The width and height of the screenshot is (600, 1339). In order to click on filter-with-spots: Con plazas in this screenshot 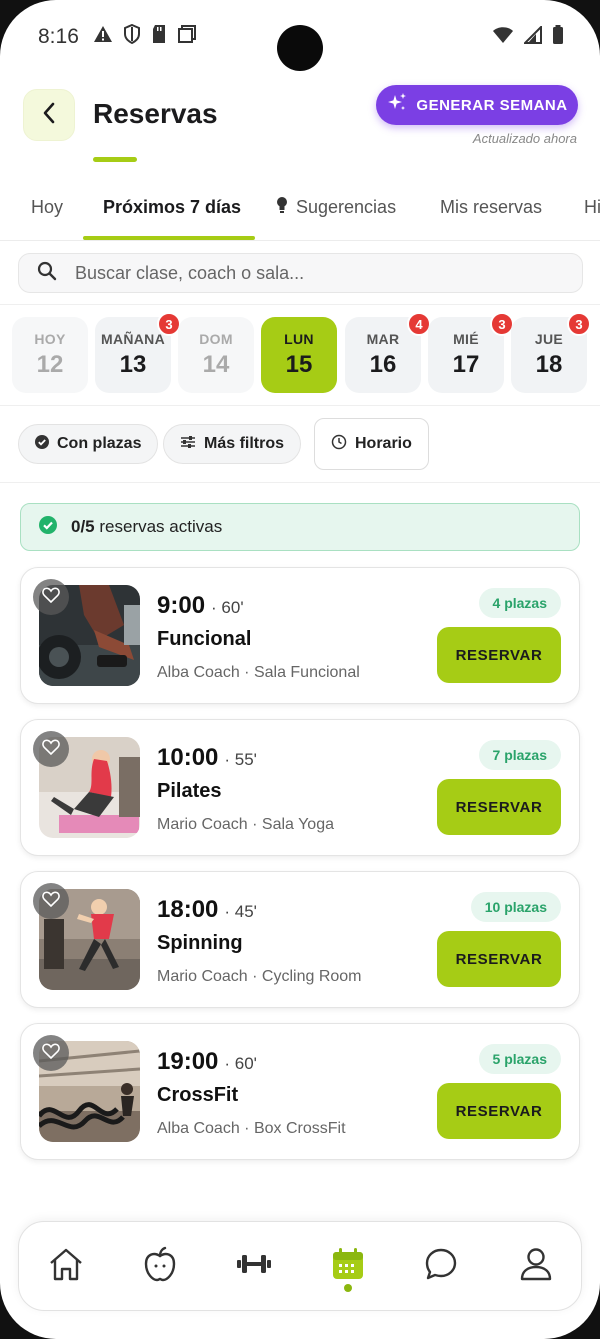, I will do `click(88, 444)`.